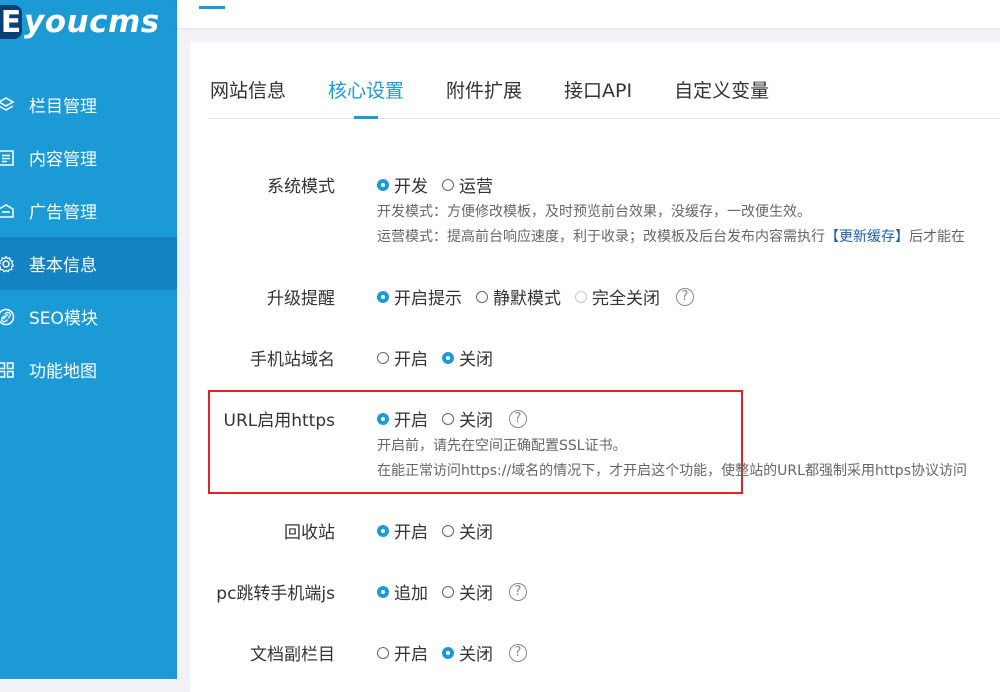 The height and width of the screenshot is (692, 1000). I want to click on sidebar-item-basic-info: 基本信息, so click(88, 263).